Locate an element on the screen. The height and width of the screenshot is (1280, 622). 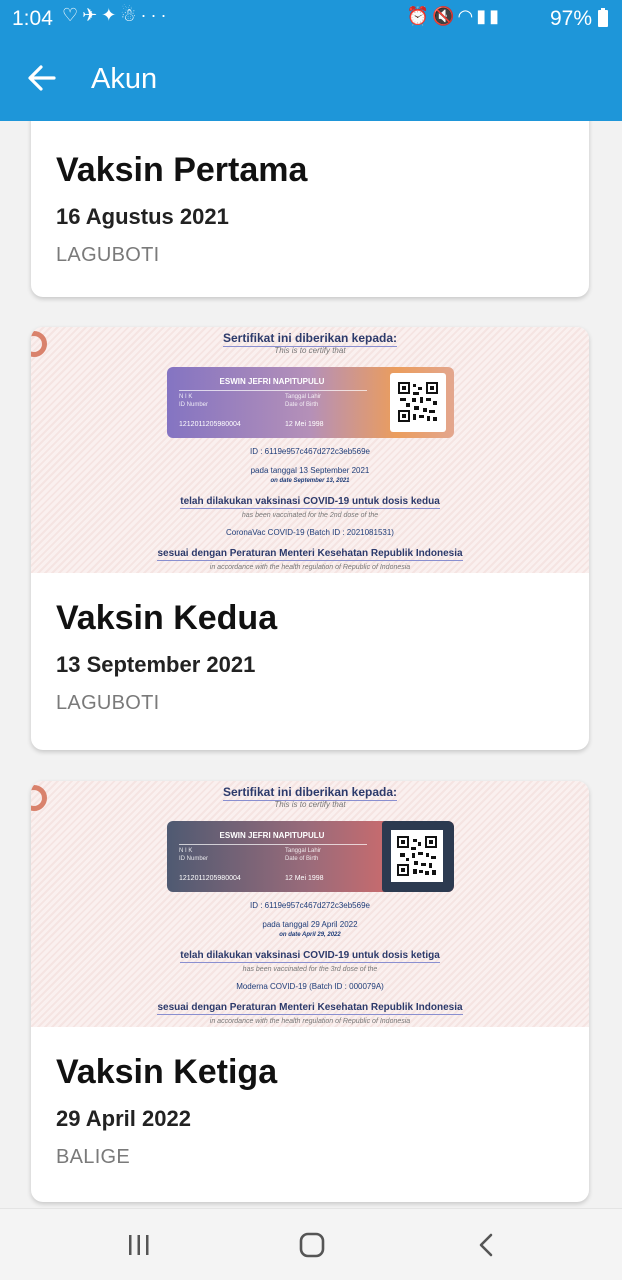
vaccine-date: 13 September 2021 is located at coordinates (156, 664).